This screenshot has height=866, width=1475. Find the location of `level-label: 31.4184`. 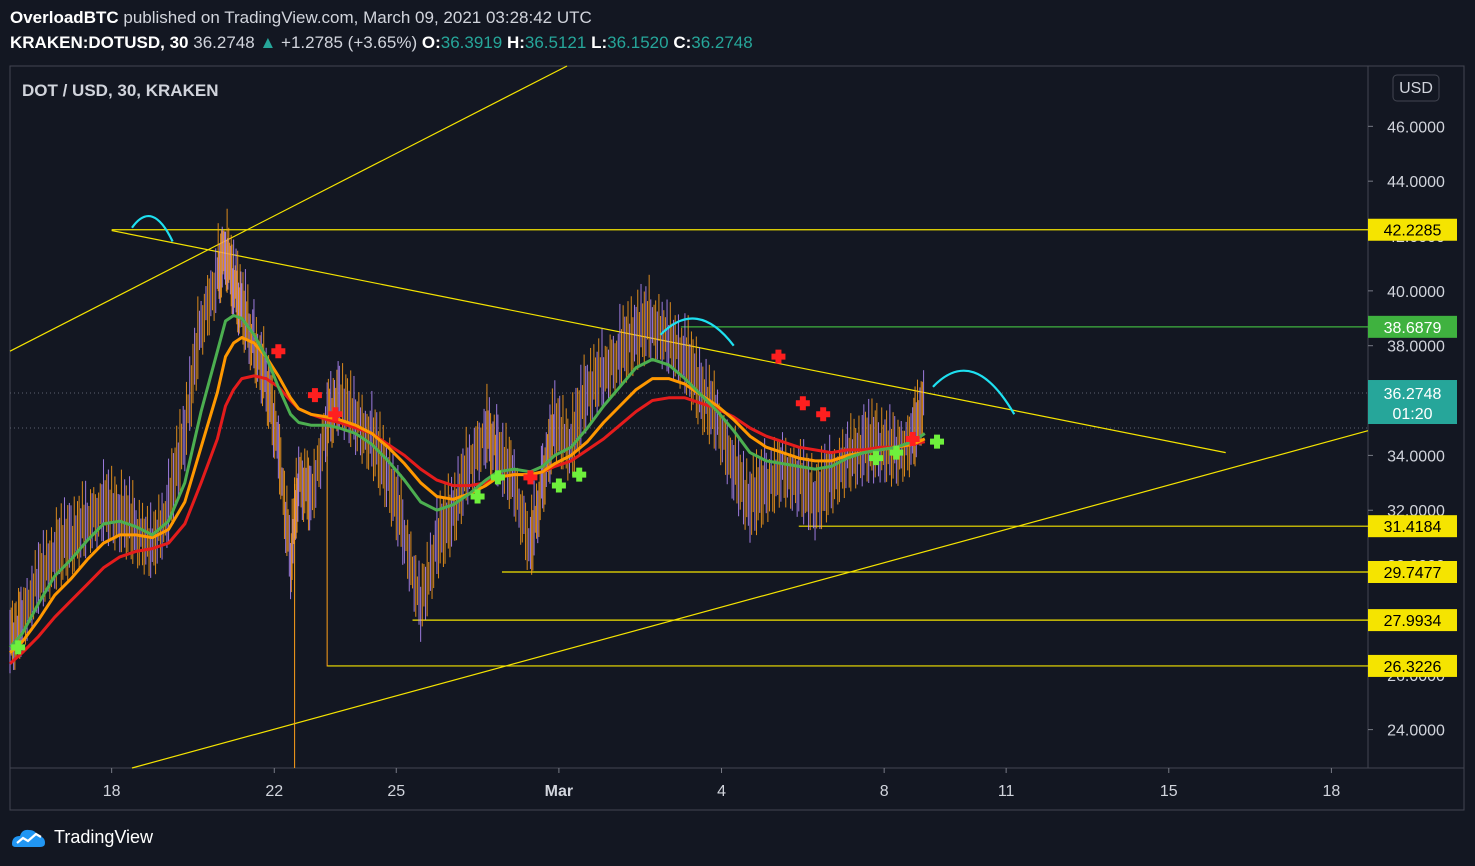

level-label: 31.4184 is located at coordinates (1413, 527).